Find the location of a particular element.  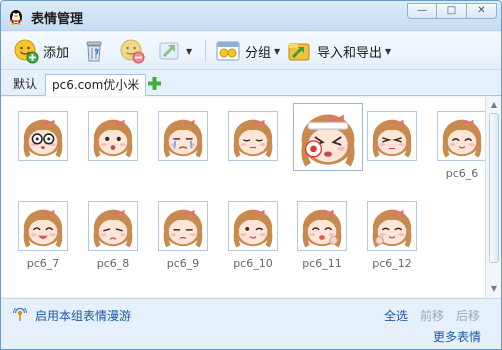

move-dropdown-button: ▼ is located at coordinates (174, 51).